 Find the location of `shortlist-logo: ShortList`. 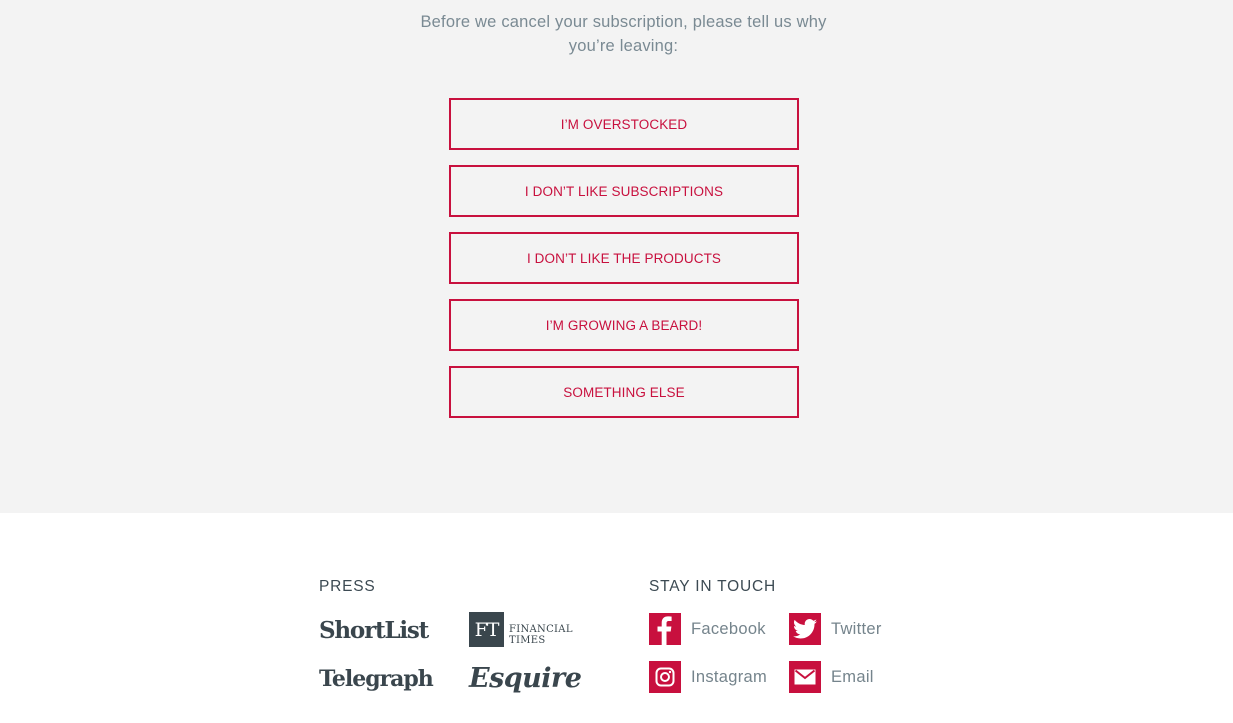

shortlist-logo: ShortList is located at coordinates (374, 630).